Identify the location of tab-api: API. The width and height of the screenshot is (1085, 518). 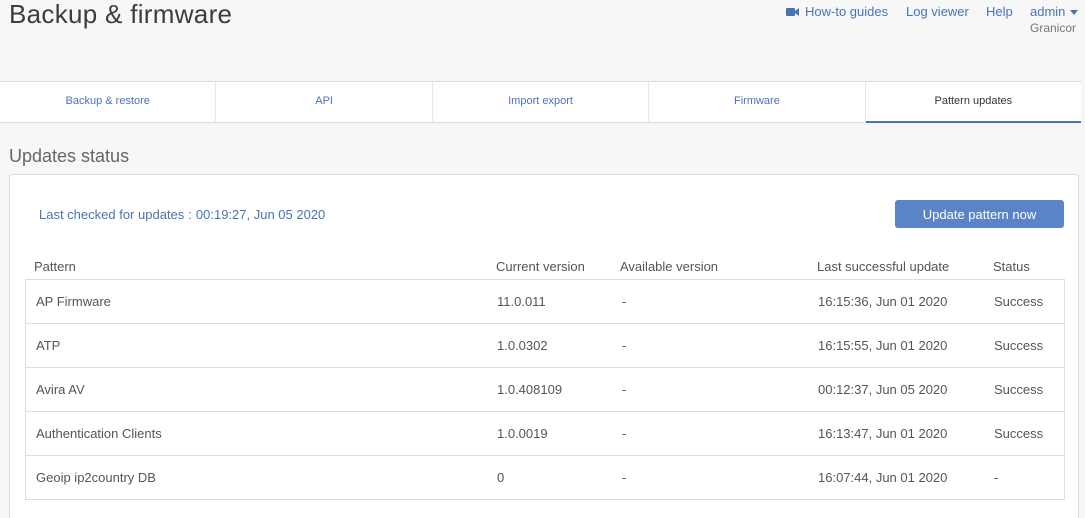
(324, 102).